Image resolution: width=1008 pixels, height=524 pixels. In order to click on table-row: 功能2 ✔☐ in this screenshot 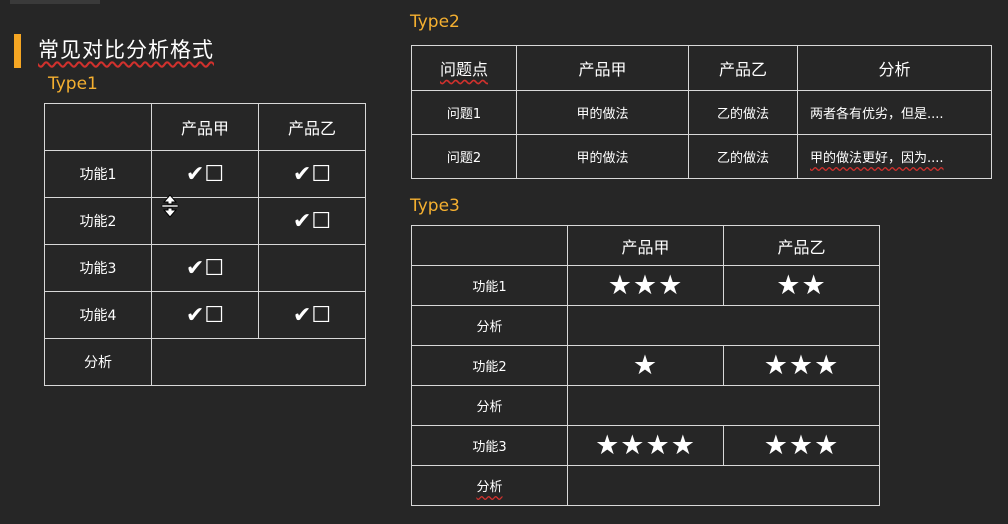, I will do `click(205, 221)`.